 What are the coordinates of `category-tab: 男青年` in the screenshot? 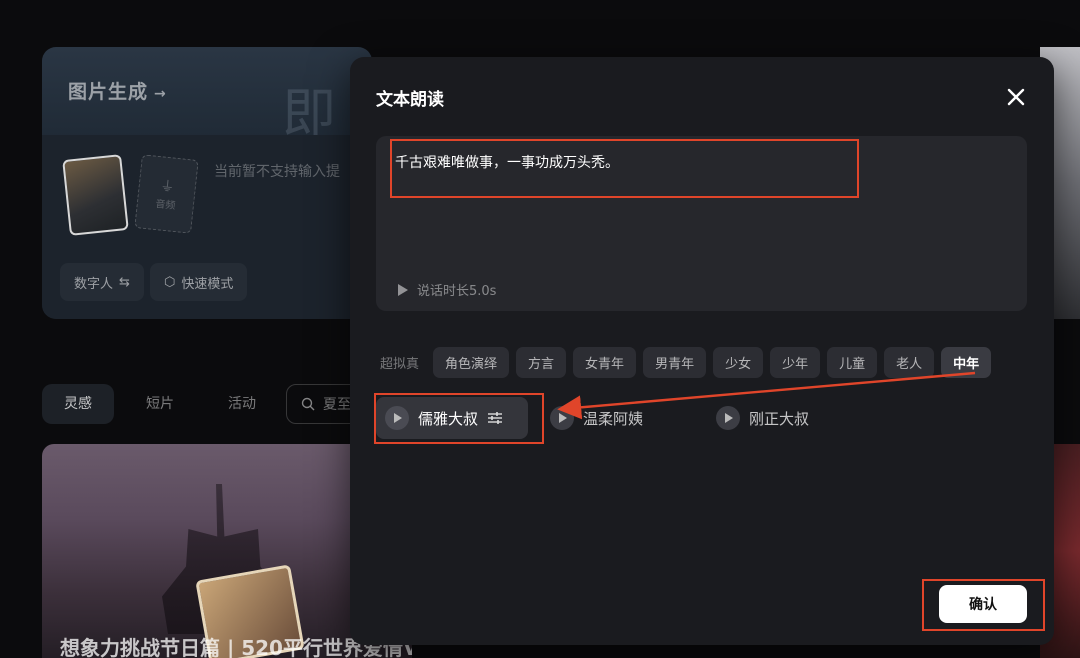 It's located at (675, 362).